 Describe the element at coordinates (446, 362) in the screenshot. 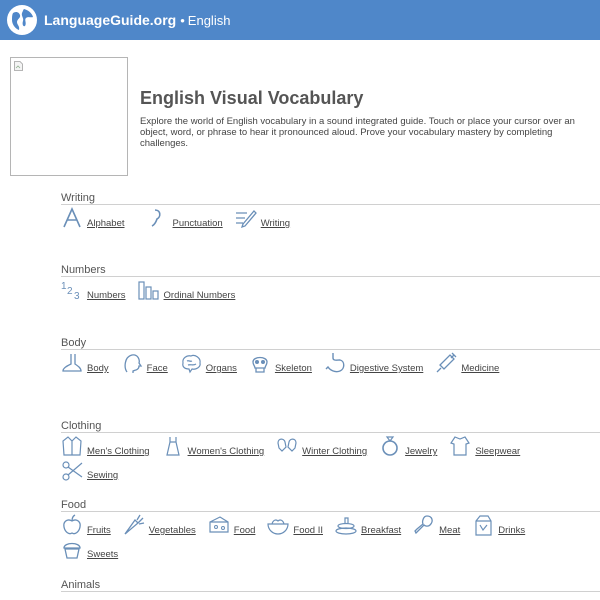

I see `syringe-icon` at that location.